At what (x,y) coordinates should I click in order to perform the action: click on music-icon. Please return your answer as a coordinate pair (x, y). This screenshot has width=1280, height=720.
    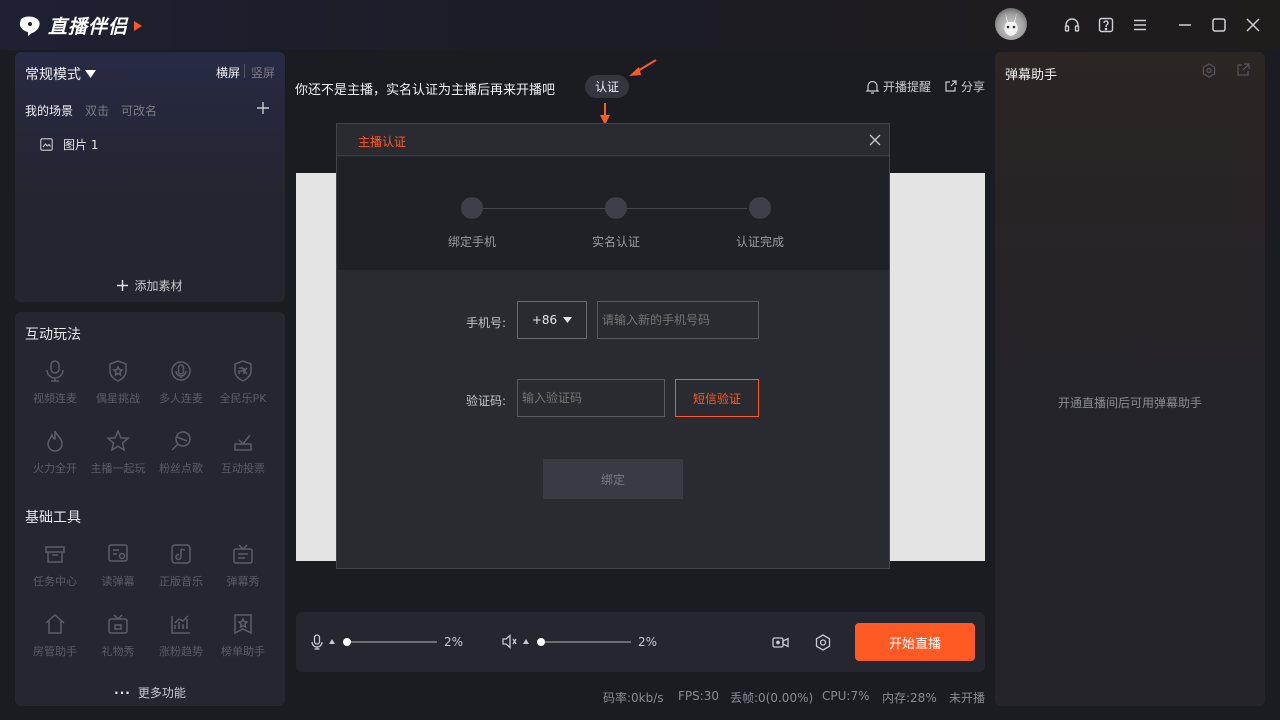
    Looking at the image, I should click on (181, 554).